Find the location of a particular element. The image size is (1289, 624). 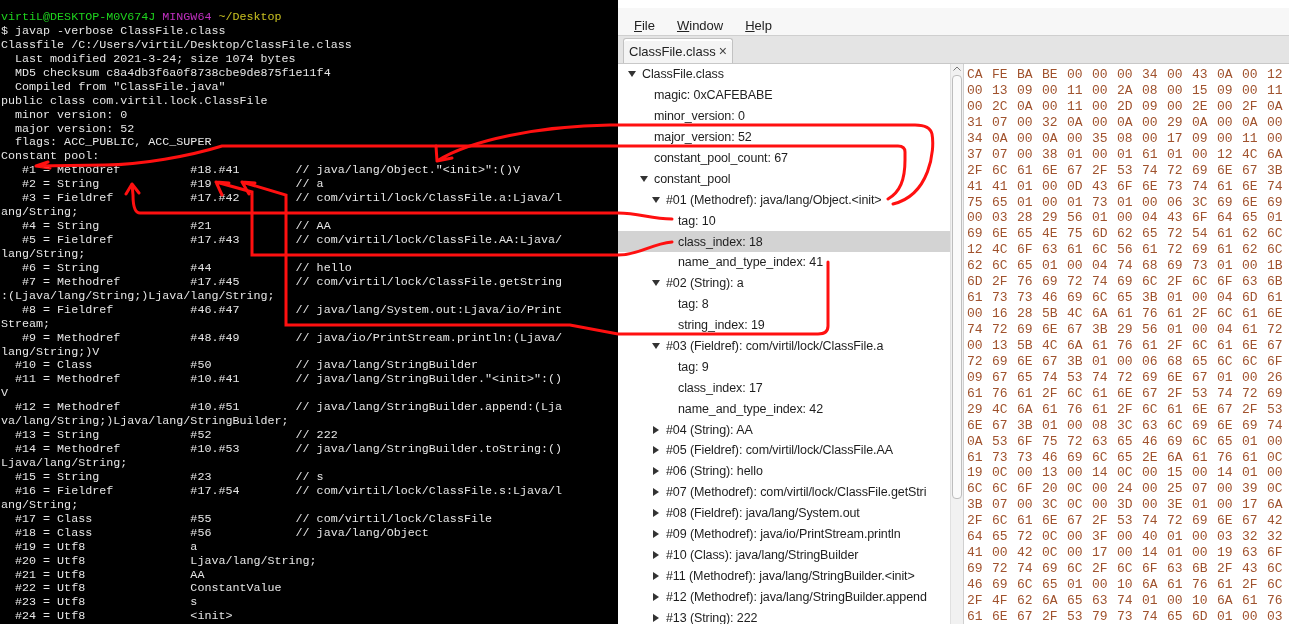

tree-row: tag: 8 is located at coordinates (784, 304).